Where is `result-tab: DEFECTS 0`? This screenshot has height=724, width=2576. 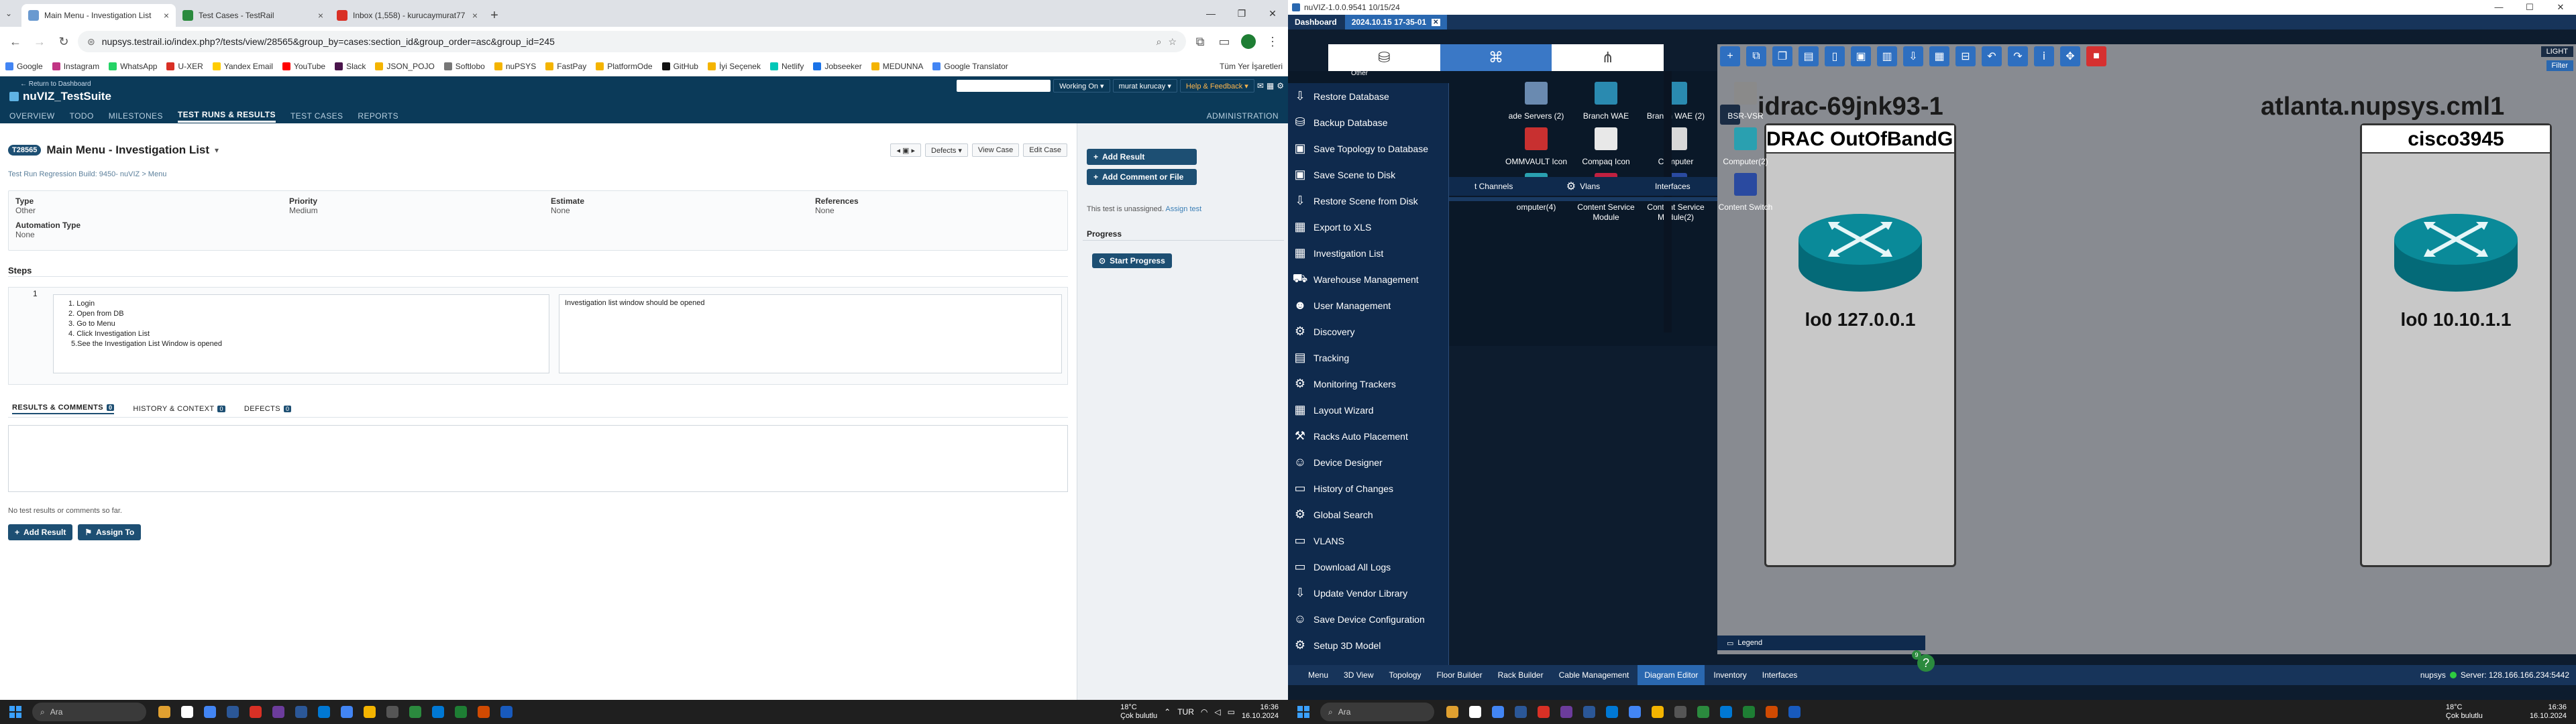
result-tab: DEFECTS 0 is located at coordinates (268, 409).